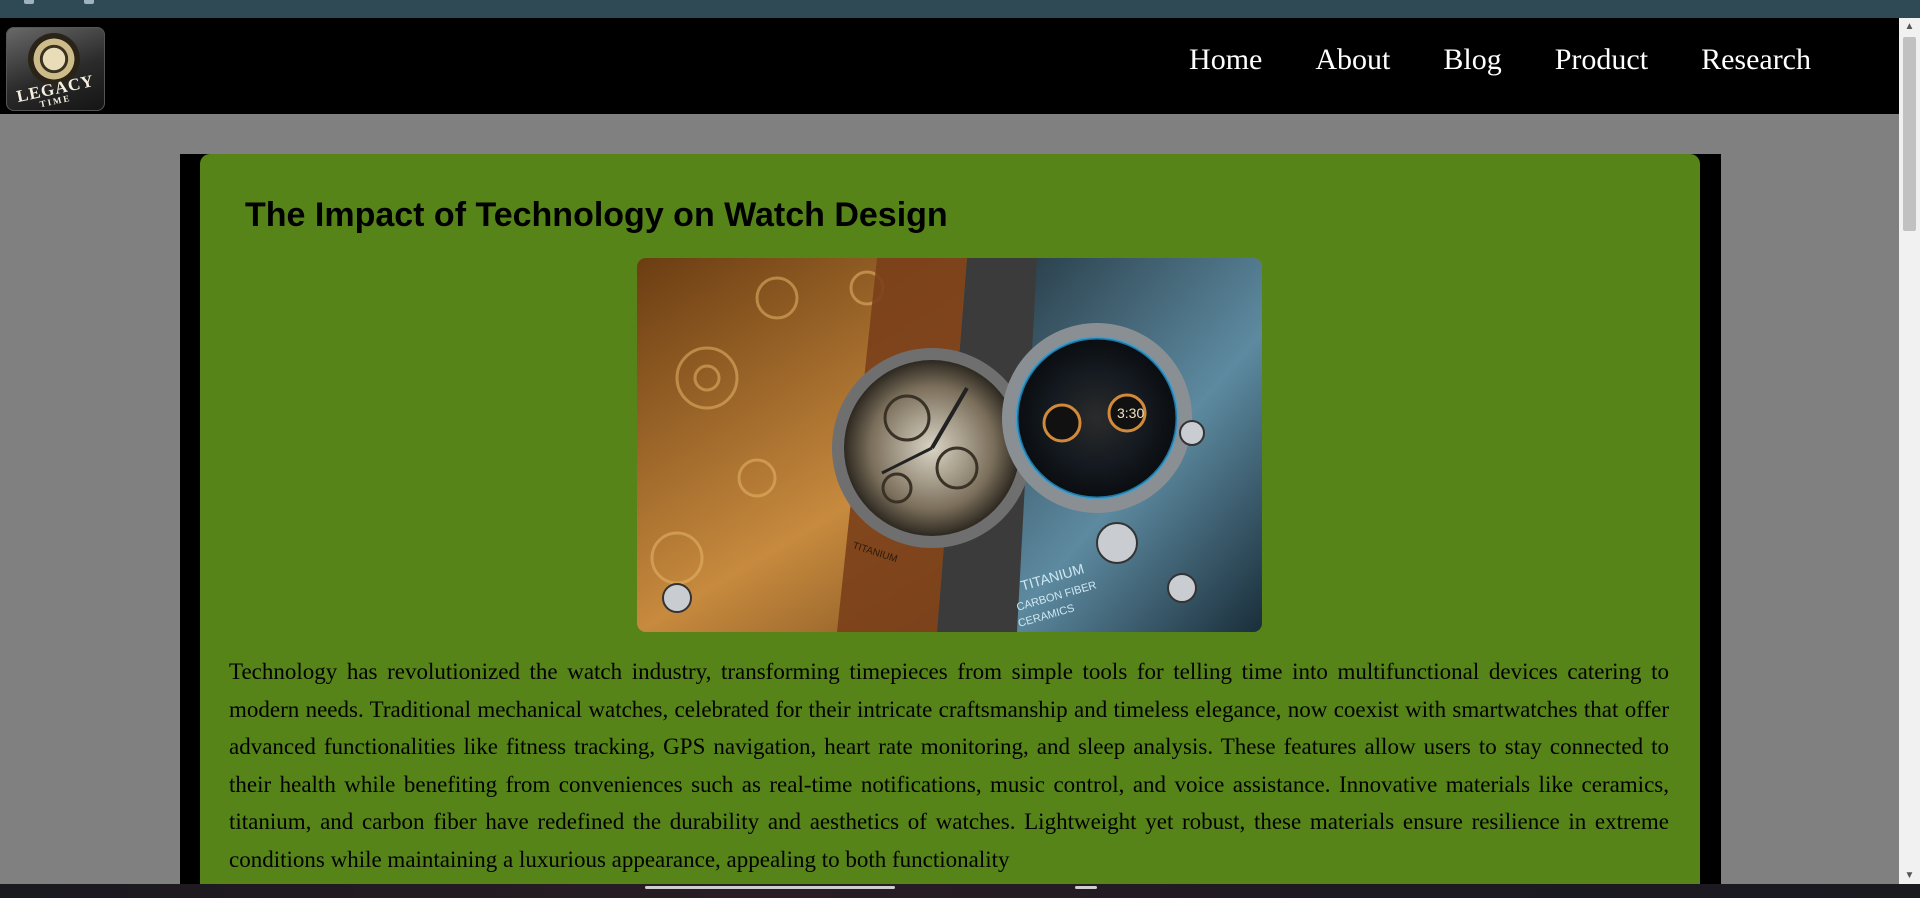 Image resolution: width=1920 pixels, height=898 pixels. I want to click on os-taskbar, so click(960, 891).